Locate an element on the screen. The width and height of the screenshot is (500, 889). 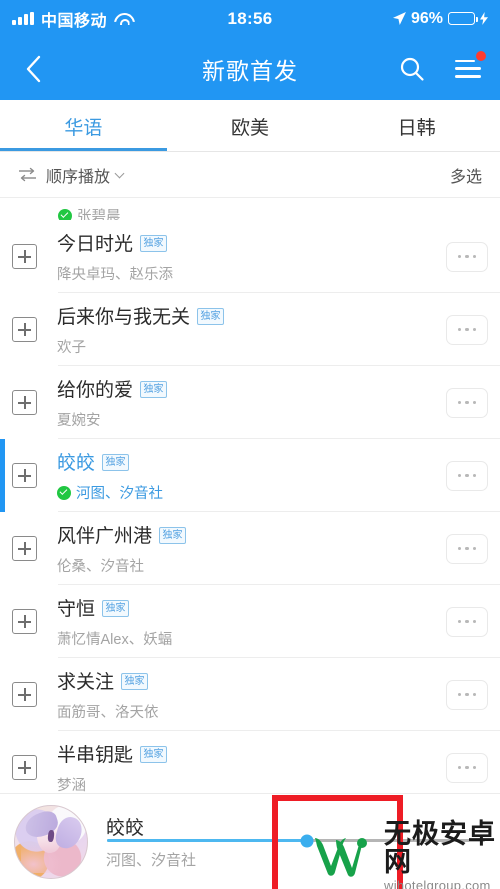
title-line: 皎皎 独家 is located at coordinates (247, 461).